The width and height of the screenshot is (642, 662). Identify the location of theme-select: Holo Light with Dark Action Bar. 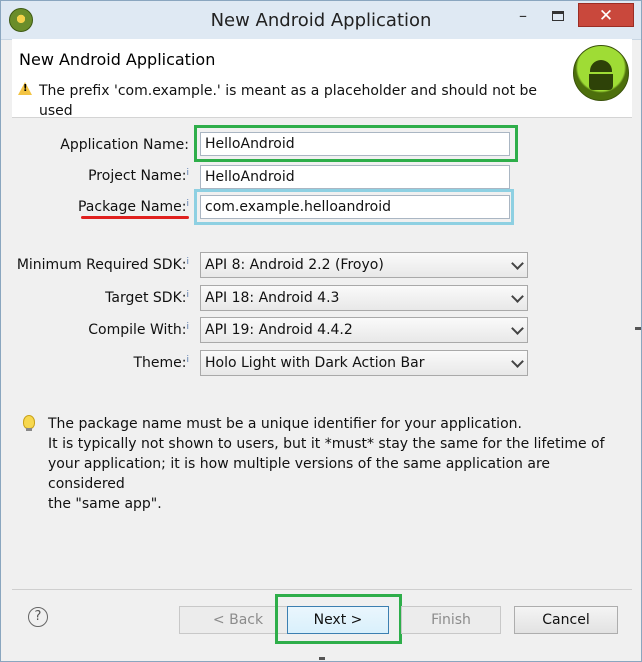
(364, 363).